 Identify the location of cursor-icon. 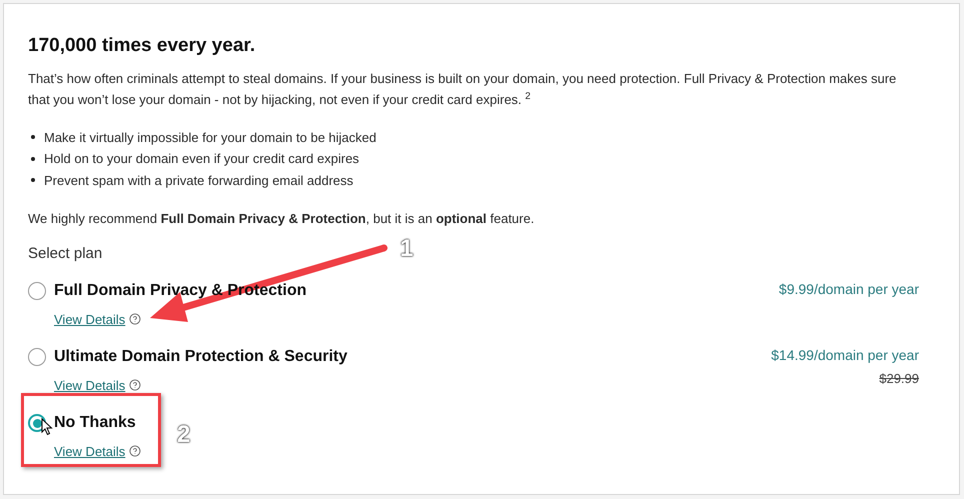
(47, 427).